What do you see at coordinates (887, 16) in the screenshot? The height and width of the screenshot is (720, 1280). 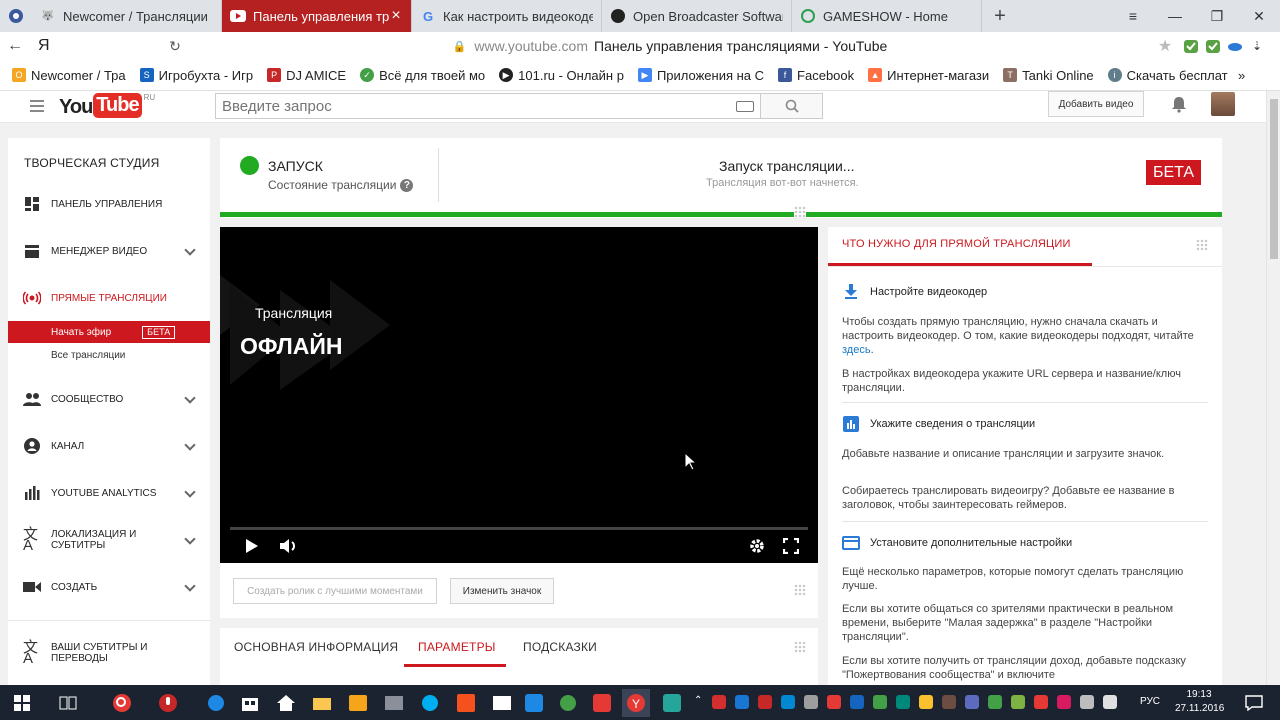 I see `browser-tab-gameshow: GAMESHOW - Home` at bounding box center [887, 16].